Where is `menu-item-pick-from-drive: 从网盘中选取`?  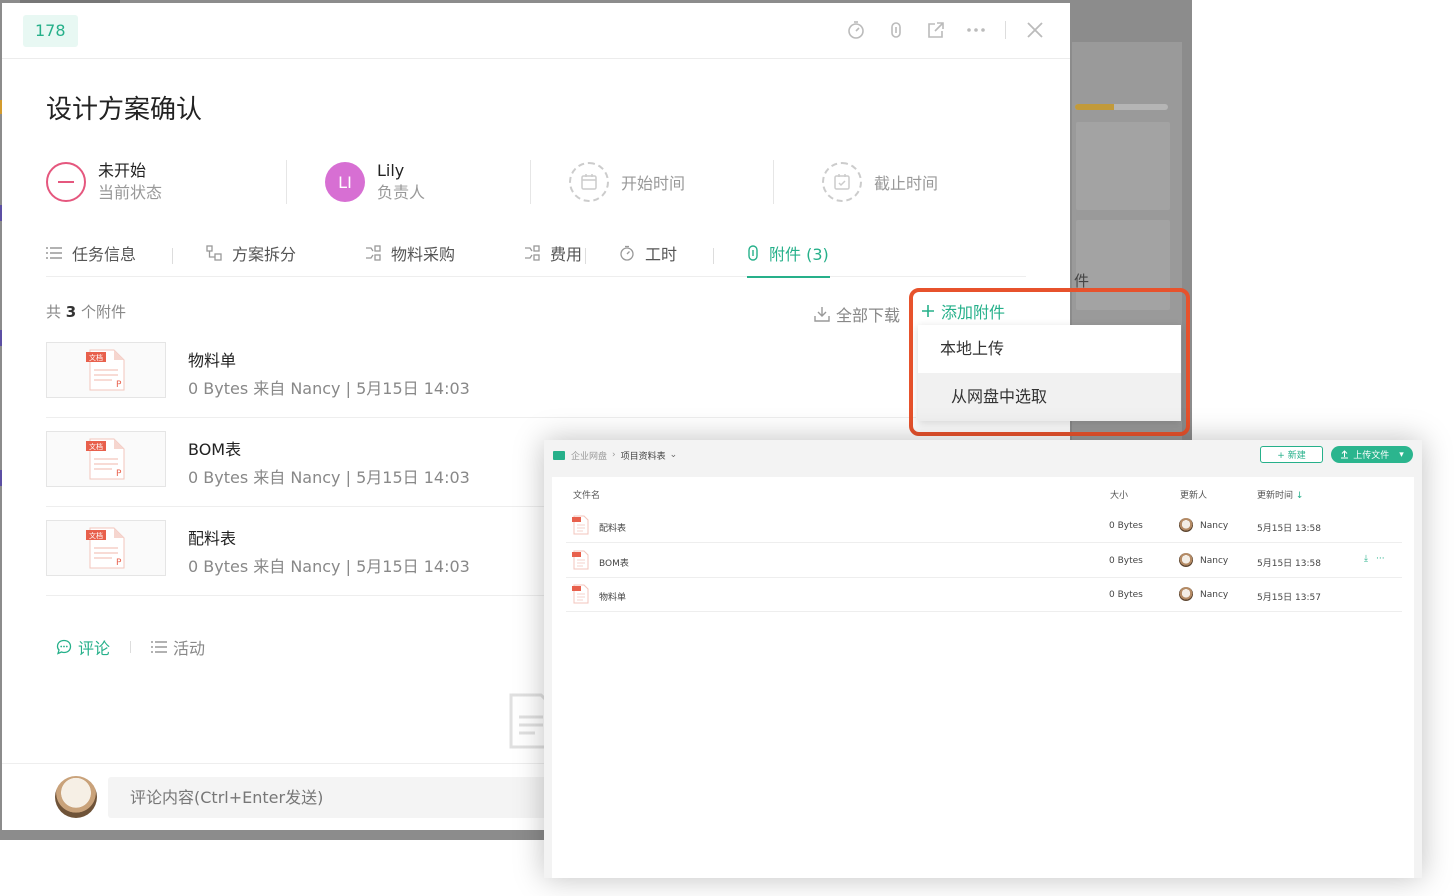 menu-item-pick-from-drive: 从网盘中选取 is located at coordinates (1049, 397).